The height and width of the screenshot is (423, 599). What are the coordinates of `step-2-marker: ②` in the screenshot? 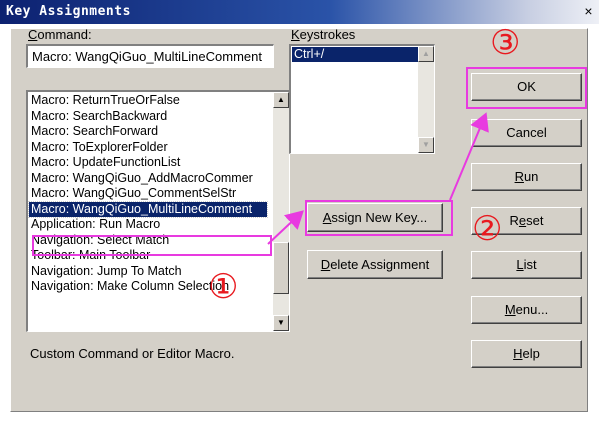 It's located at (487, 229).